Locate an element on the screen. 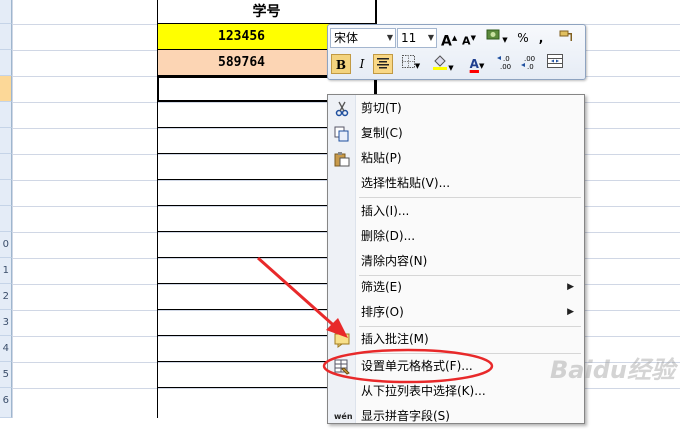 This screenshot has width=680, height=429. menu-item-clear-contents: 清除内容(N) is located at coordinates (456, 261).